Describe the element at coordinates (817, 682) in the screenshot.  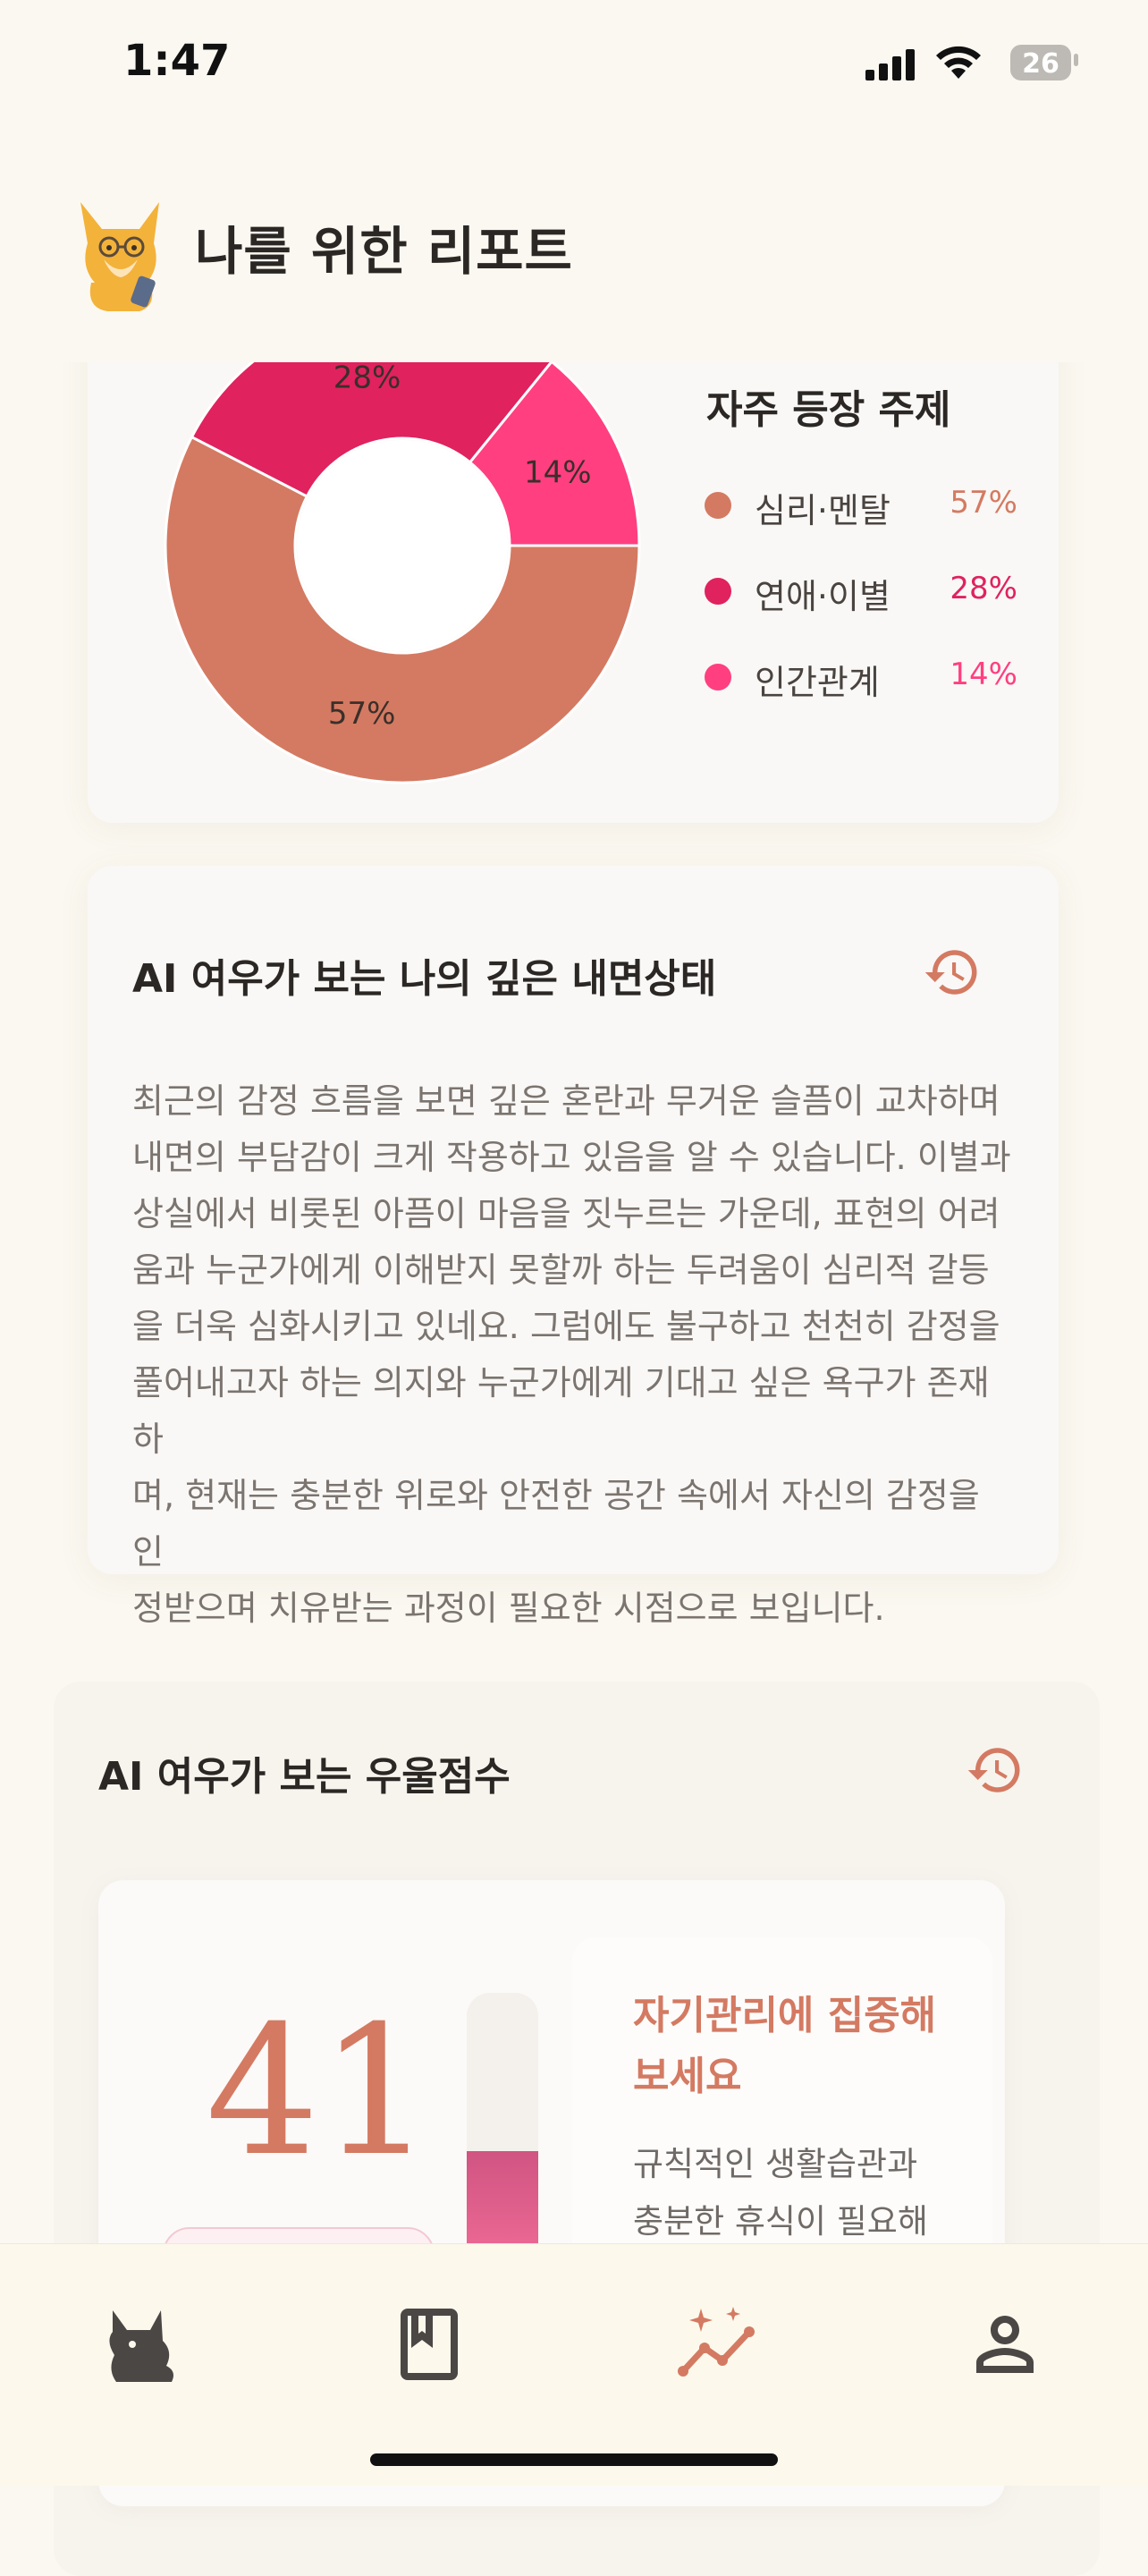
I see `legend-label: 인간관계` at that location.